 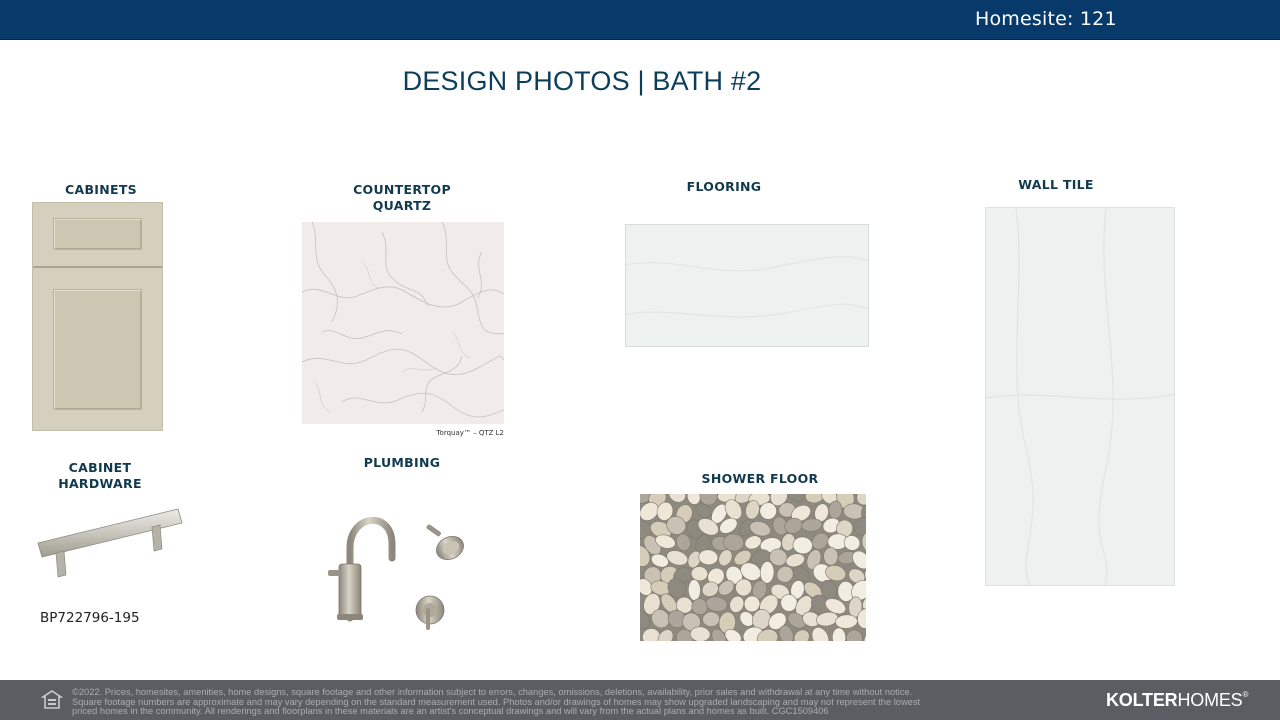 I want to click on shower-floor-label: SHOWER FLOOR, so click(x=760, y=478).